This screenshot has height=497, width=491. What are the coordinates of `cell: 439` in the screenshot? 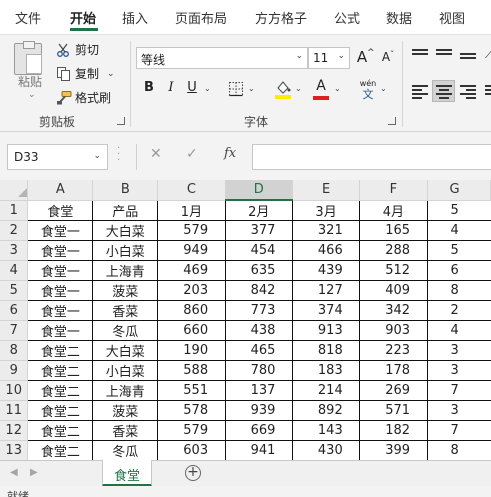 It's located at (326, 270).